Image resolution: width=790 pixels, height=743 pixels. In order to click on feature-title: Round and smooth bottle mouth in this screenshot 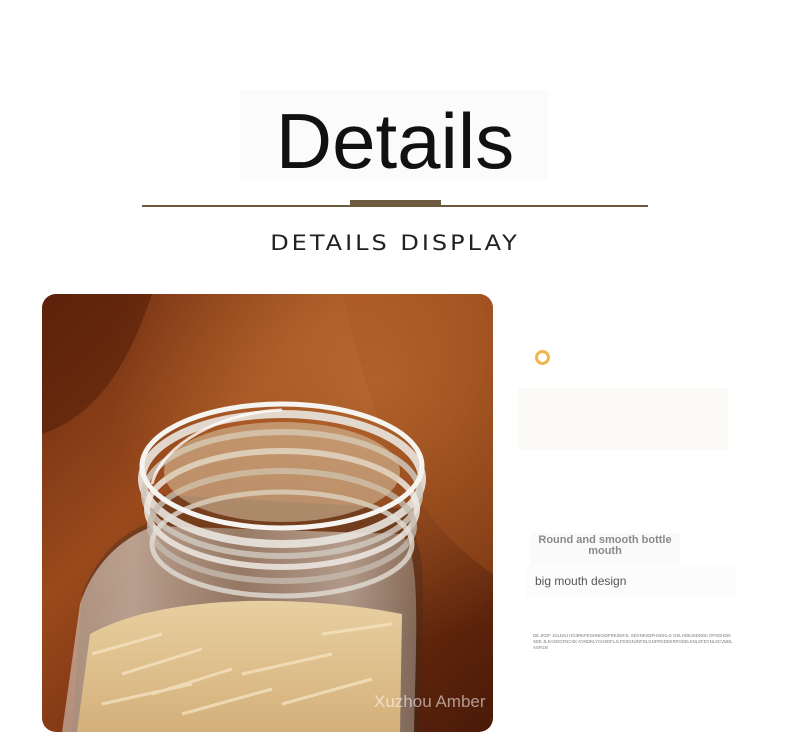, I will do `click(605, 545)`.